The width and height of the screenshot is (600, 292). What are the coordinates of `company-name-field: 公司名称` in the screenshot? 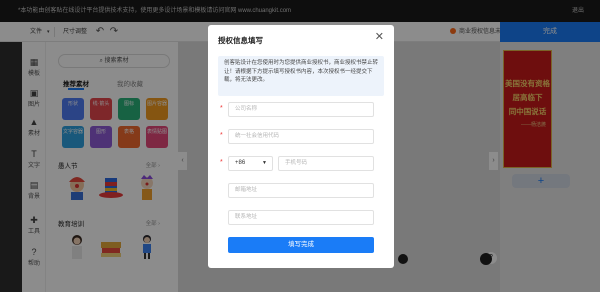 It's located at (301, 109).